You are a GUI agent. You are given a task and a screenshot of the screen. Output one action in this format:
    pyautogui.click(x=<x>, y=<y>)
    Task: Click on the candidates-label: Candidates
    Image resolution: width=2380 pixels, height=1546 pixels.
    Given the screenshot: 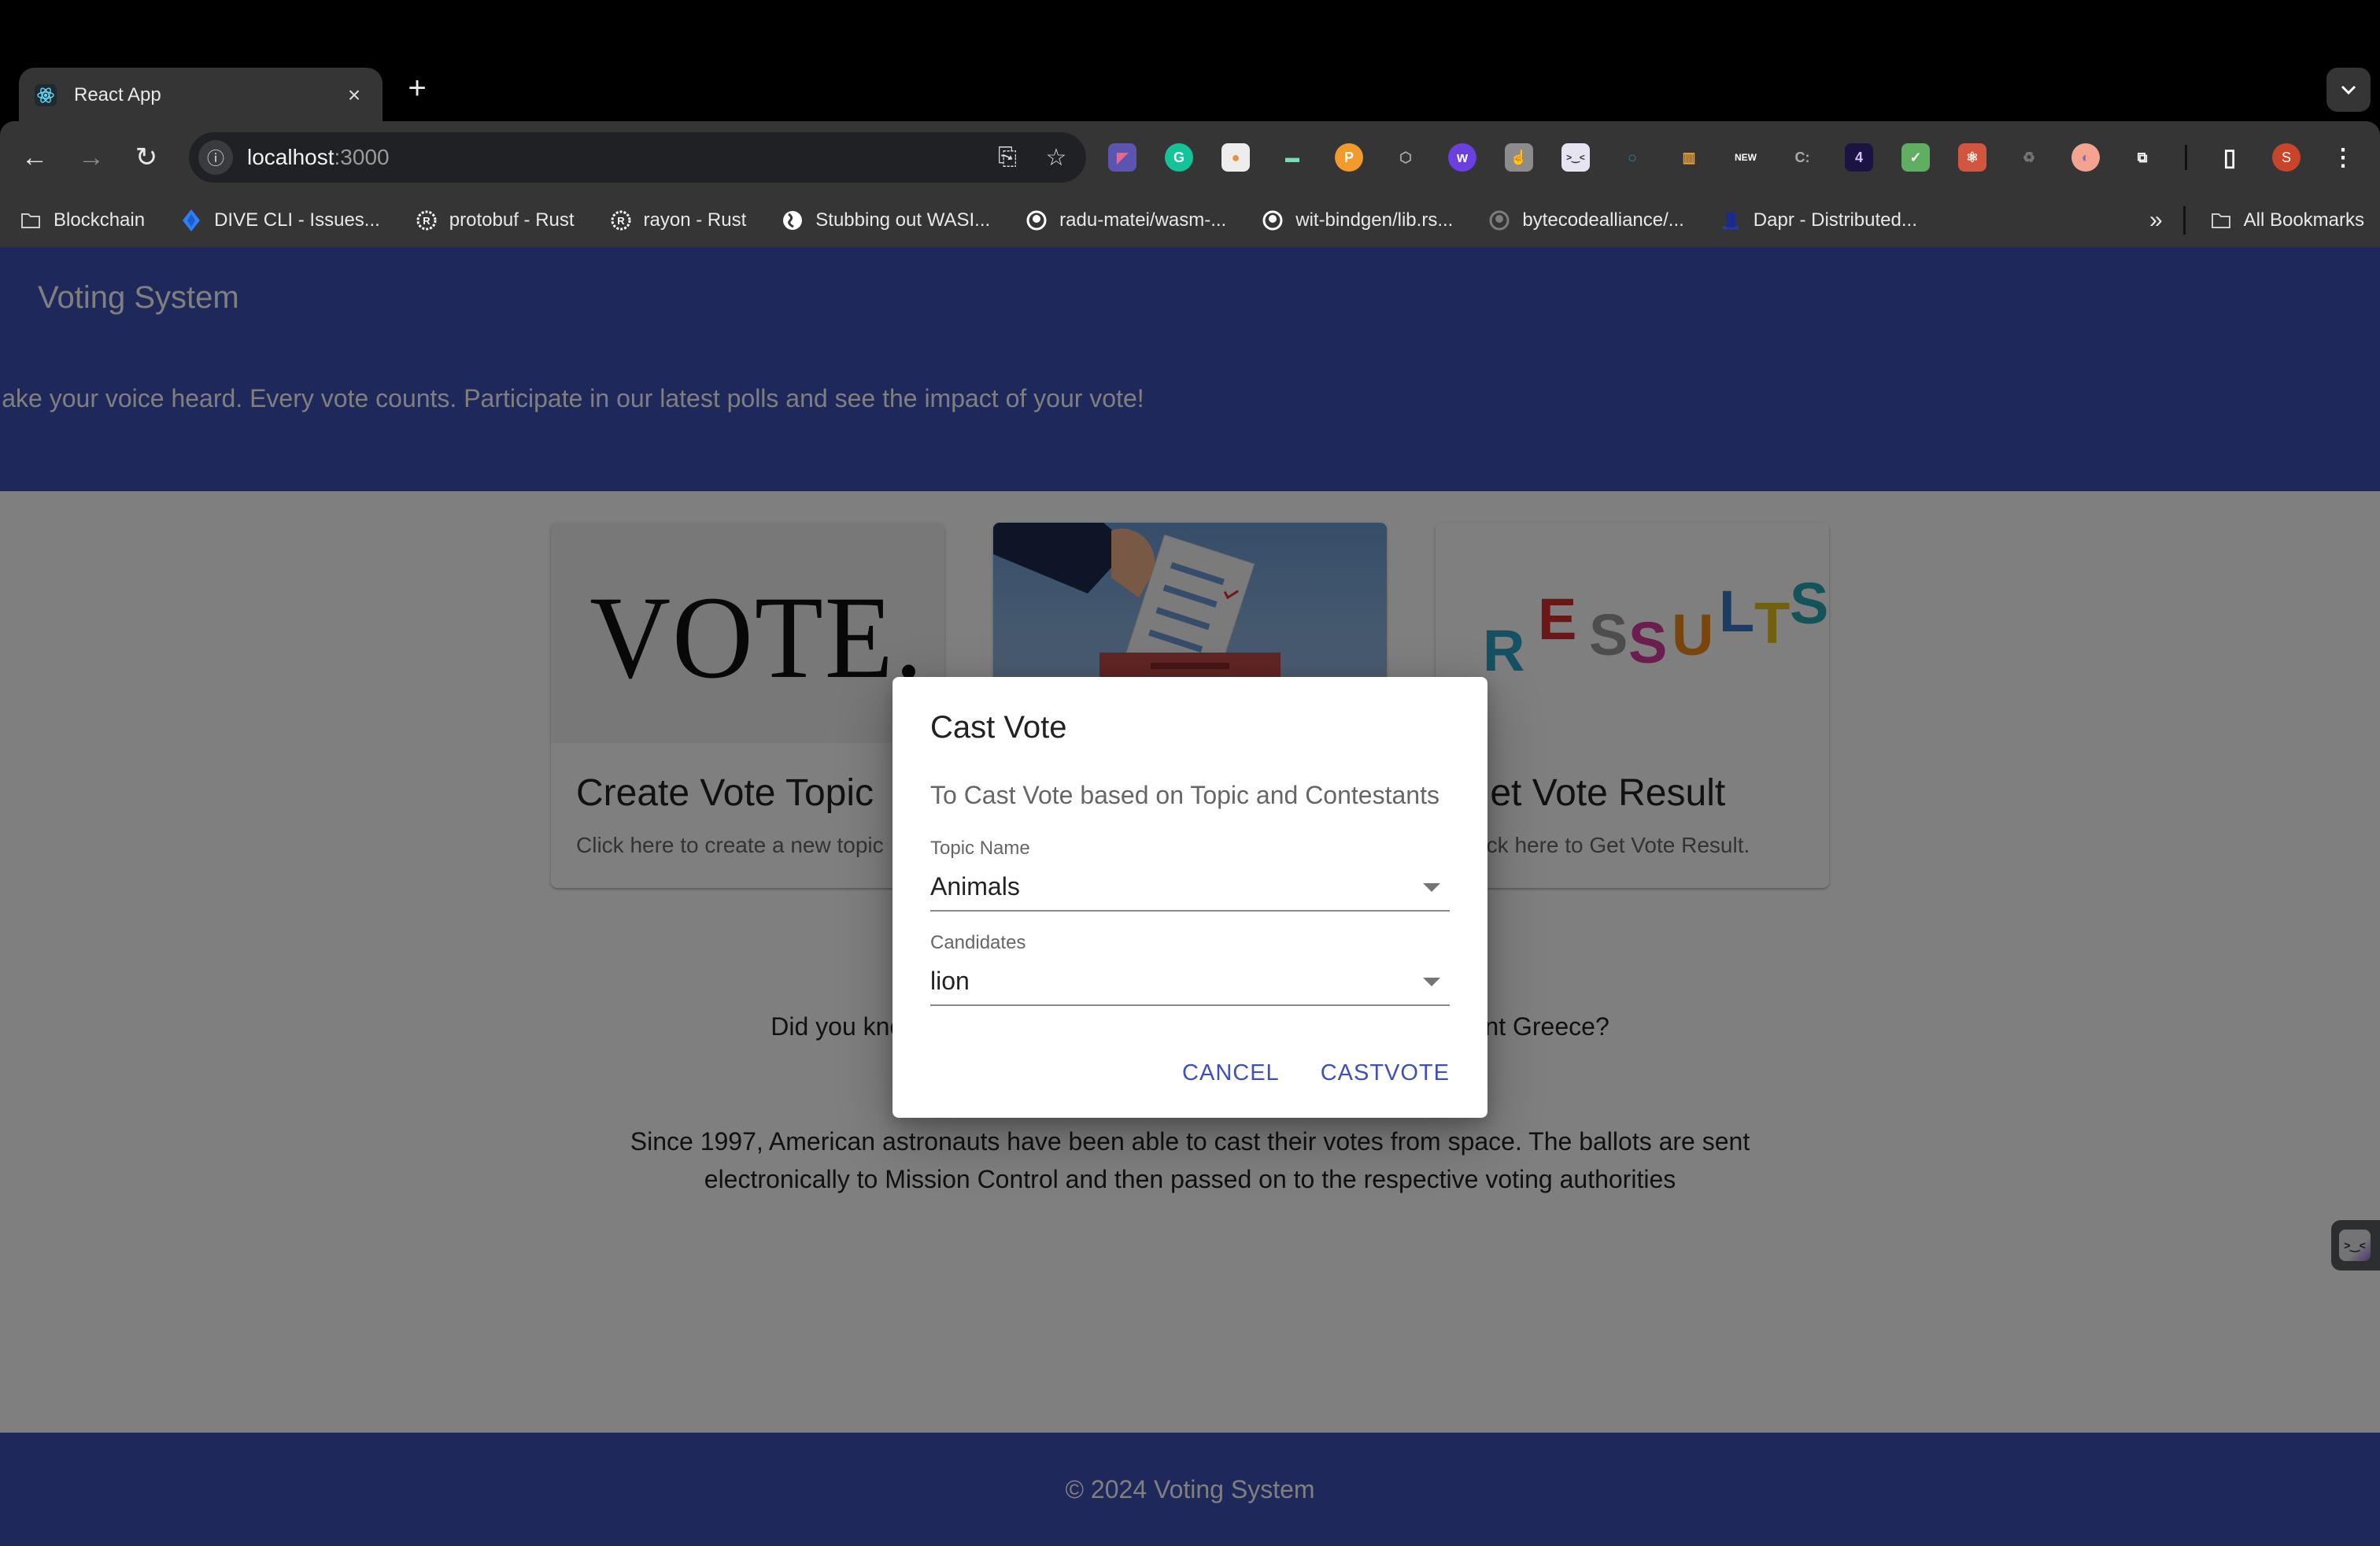 What is the action you would take?
    pyautogui.click(x=978, y=942)
    